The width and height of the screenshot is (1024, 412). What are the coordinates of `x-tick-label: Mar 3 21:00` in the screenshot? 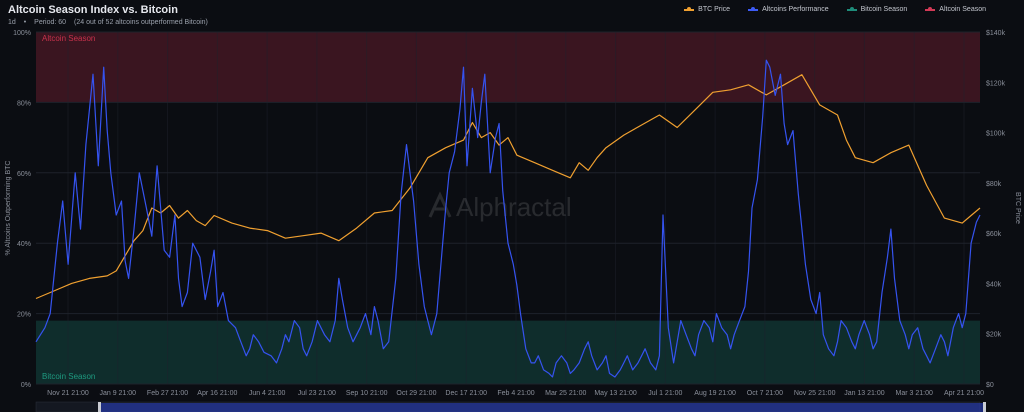 It's located at (914, 393).